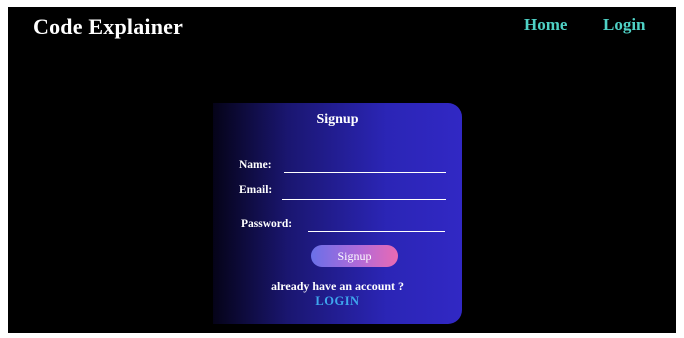 Image resolution: width=684 pixels, height=338 pixels. Describe the element at coordinates (108, 26) in the screenshot. I see `brand-title: Code Explainer` at that location.